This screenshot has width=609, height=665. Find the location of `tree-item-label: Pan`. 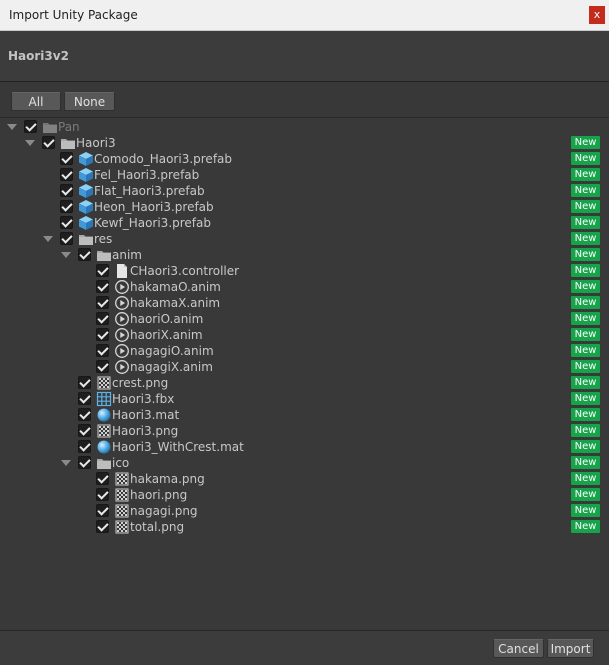

tree-item-label: Pan is located at coordinates (69, 127).